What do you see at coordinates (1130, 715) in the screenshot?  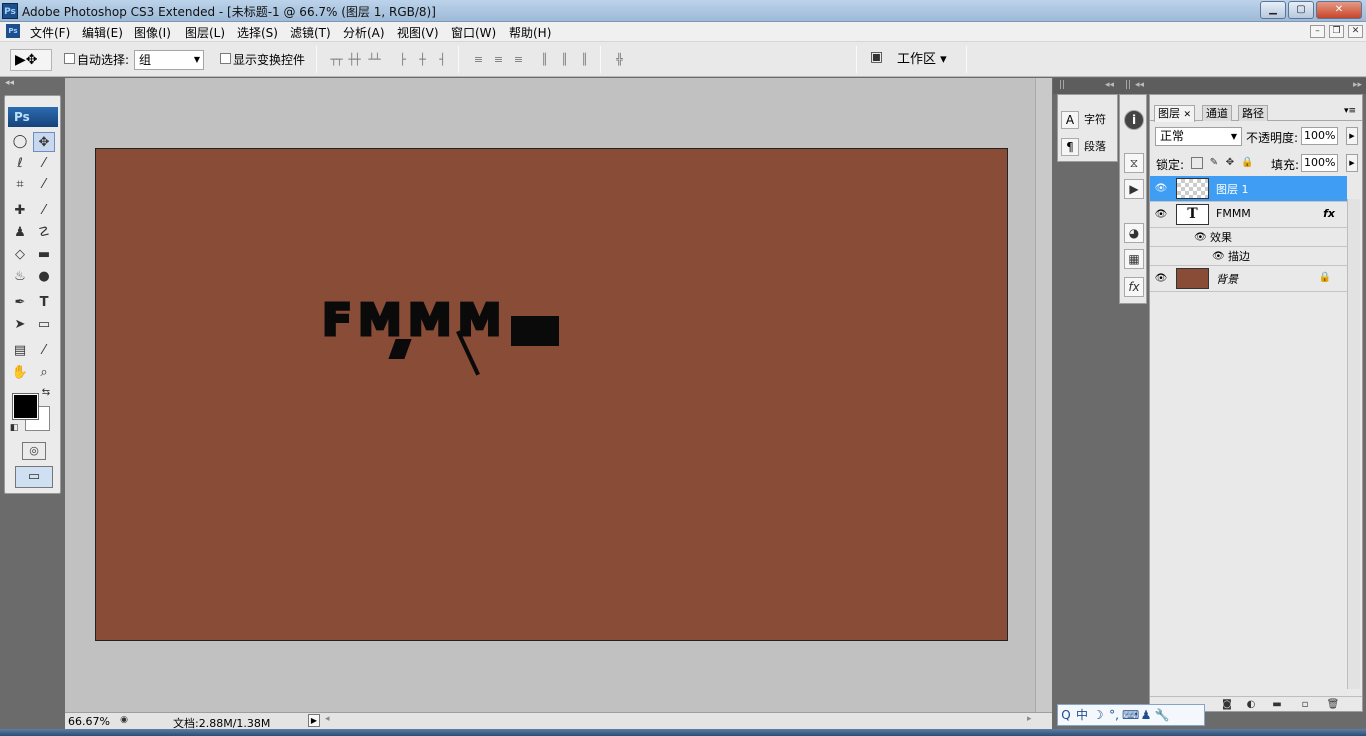 I see `ime-keyboard-icon: ⌨` at bounding box center [1130, 715].